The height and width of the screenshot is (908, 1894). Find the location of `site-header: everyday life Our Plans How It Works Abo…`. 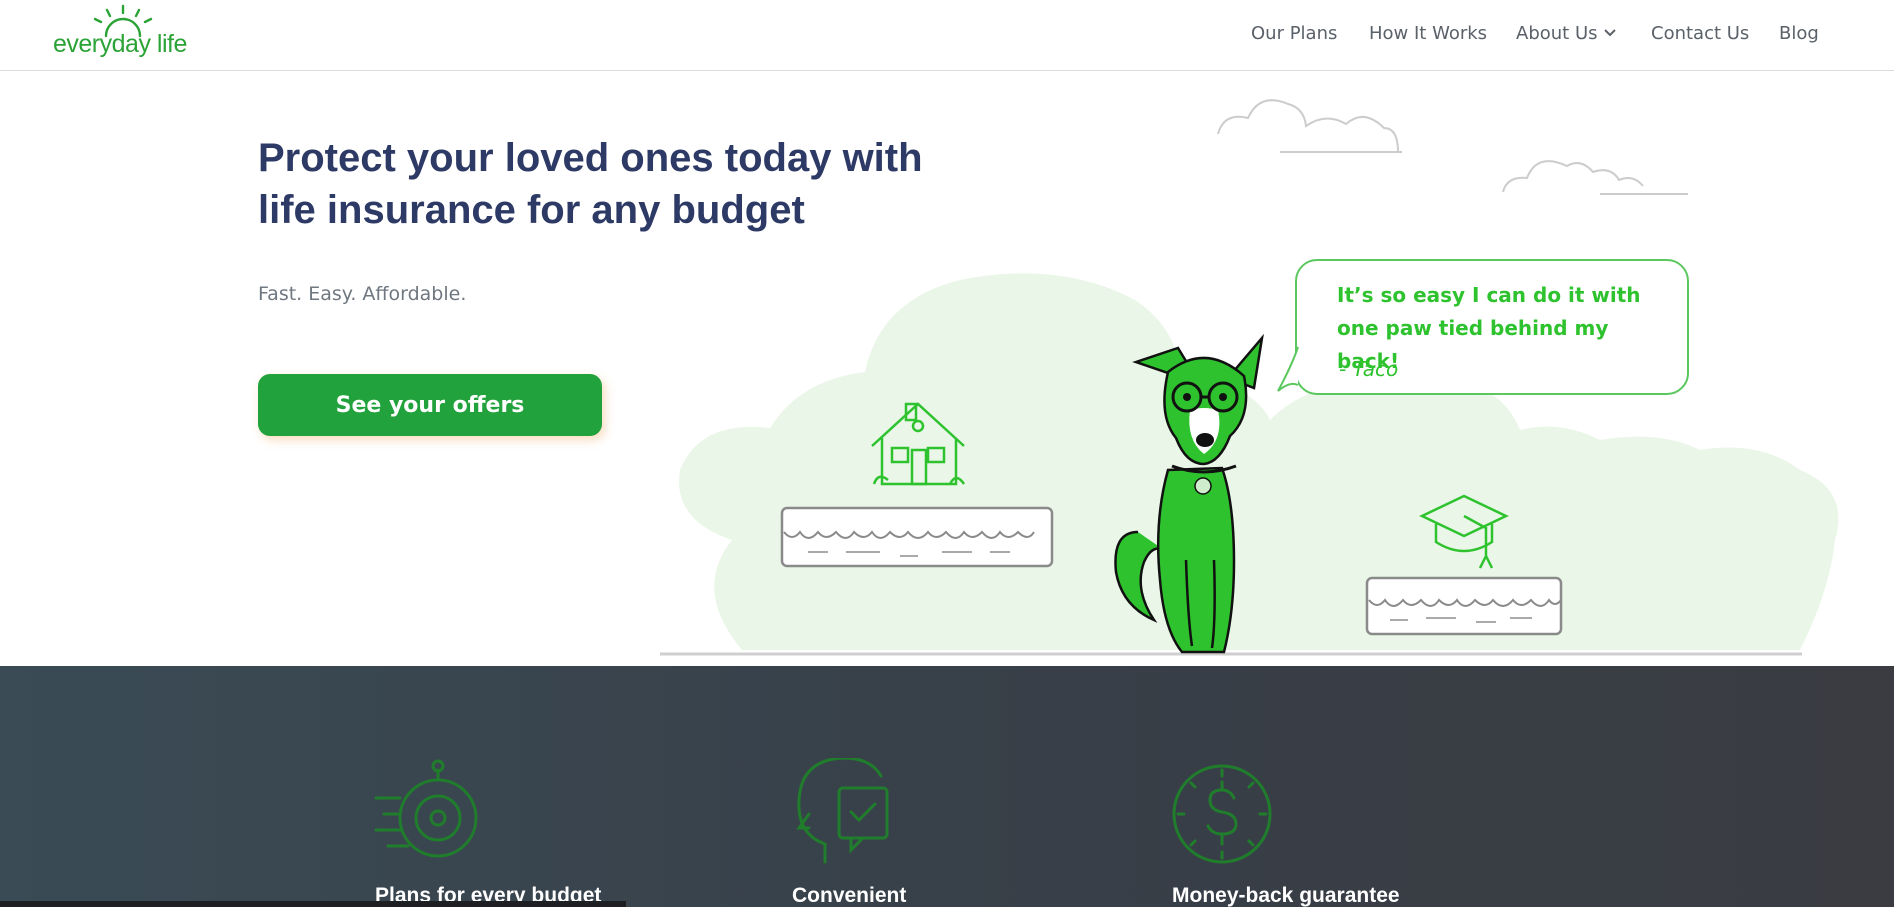

site-header: everyday life Our Plans How It Works Abo… is located at coordinates (947, 35).